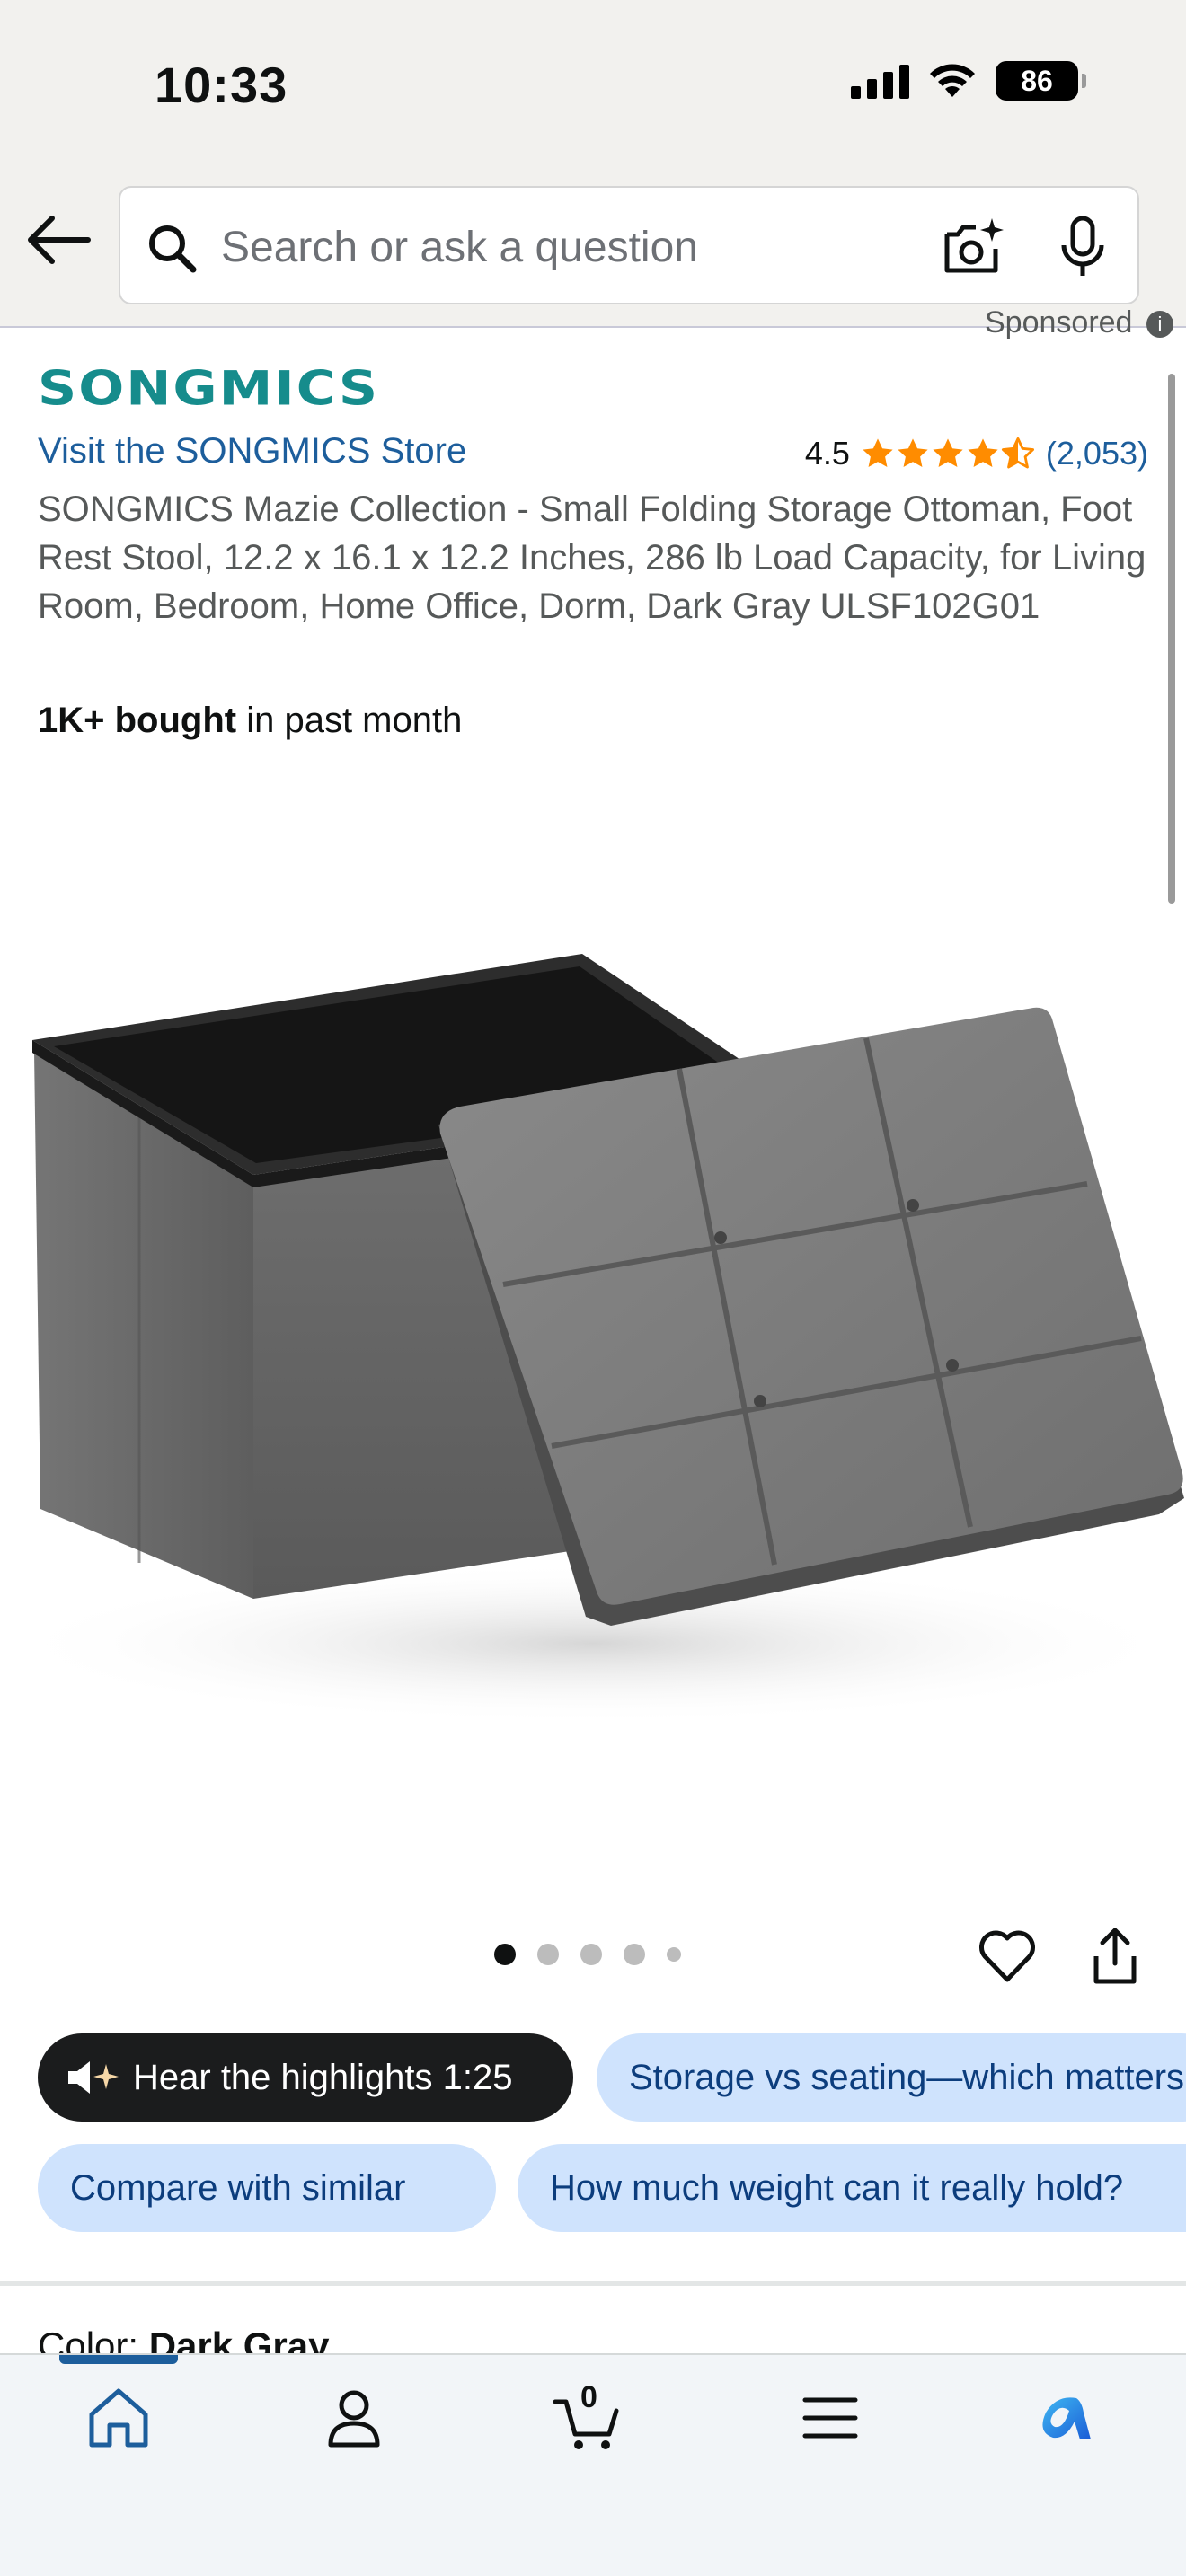 Image resolution: width=1186 pixels, height=2576 pixels. I want to click on search-icon, so click(173, 249).